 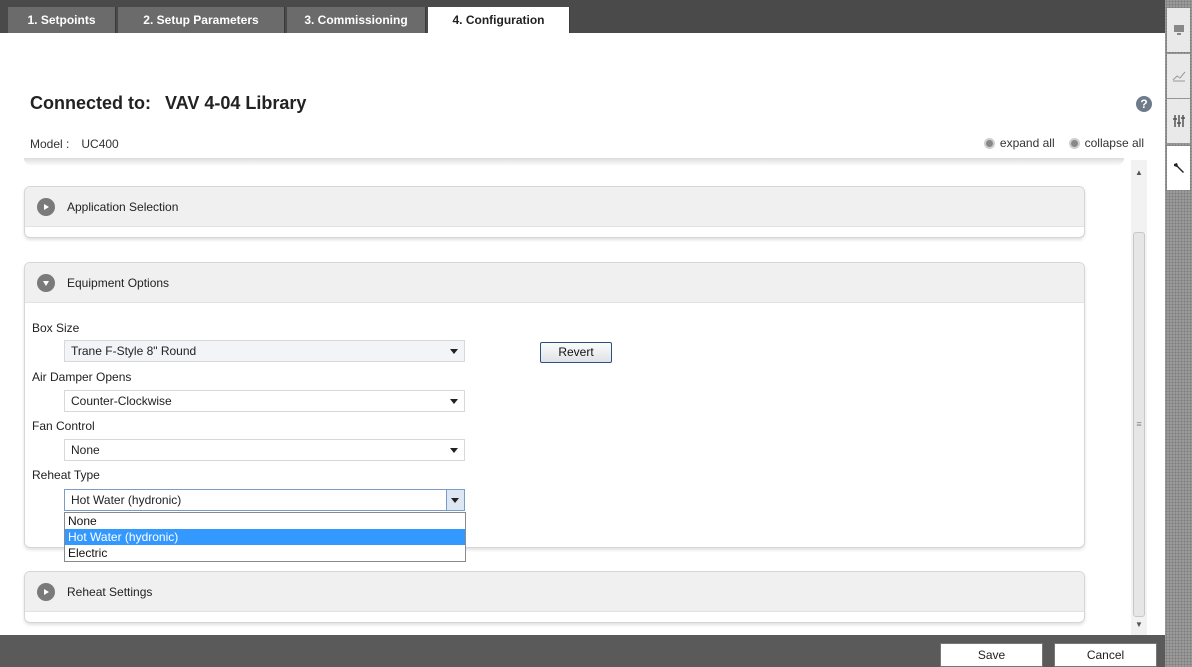 I want to click on box-size-select: Trane F-Style 8" Round, so click(x=264, y=351).